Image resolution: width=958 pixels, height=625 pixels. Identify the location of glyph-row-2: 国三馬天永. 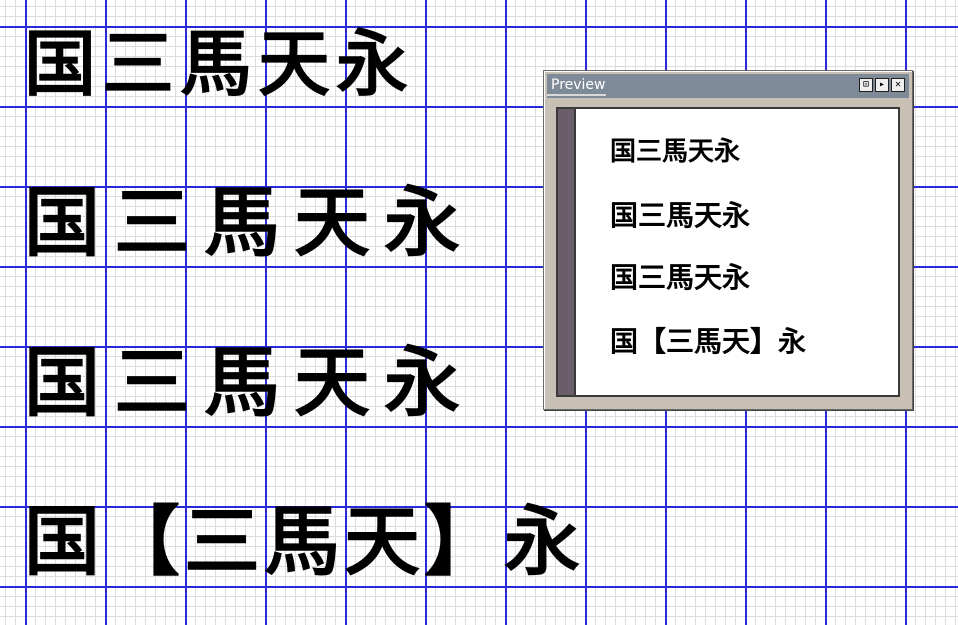
(249, 222).